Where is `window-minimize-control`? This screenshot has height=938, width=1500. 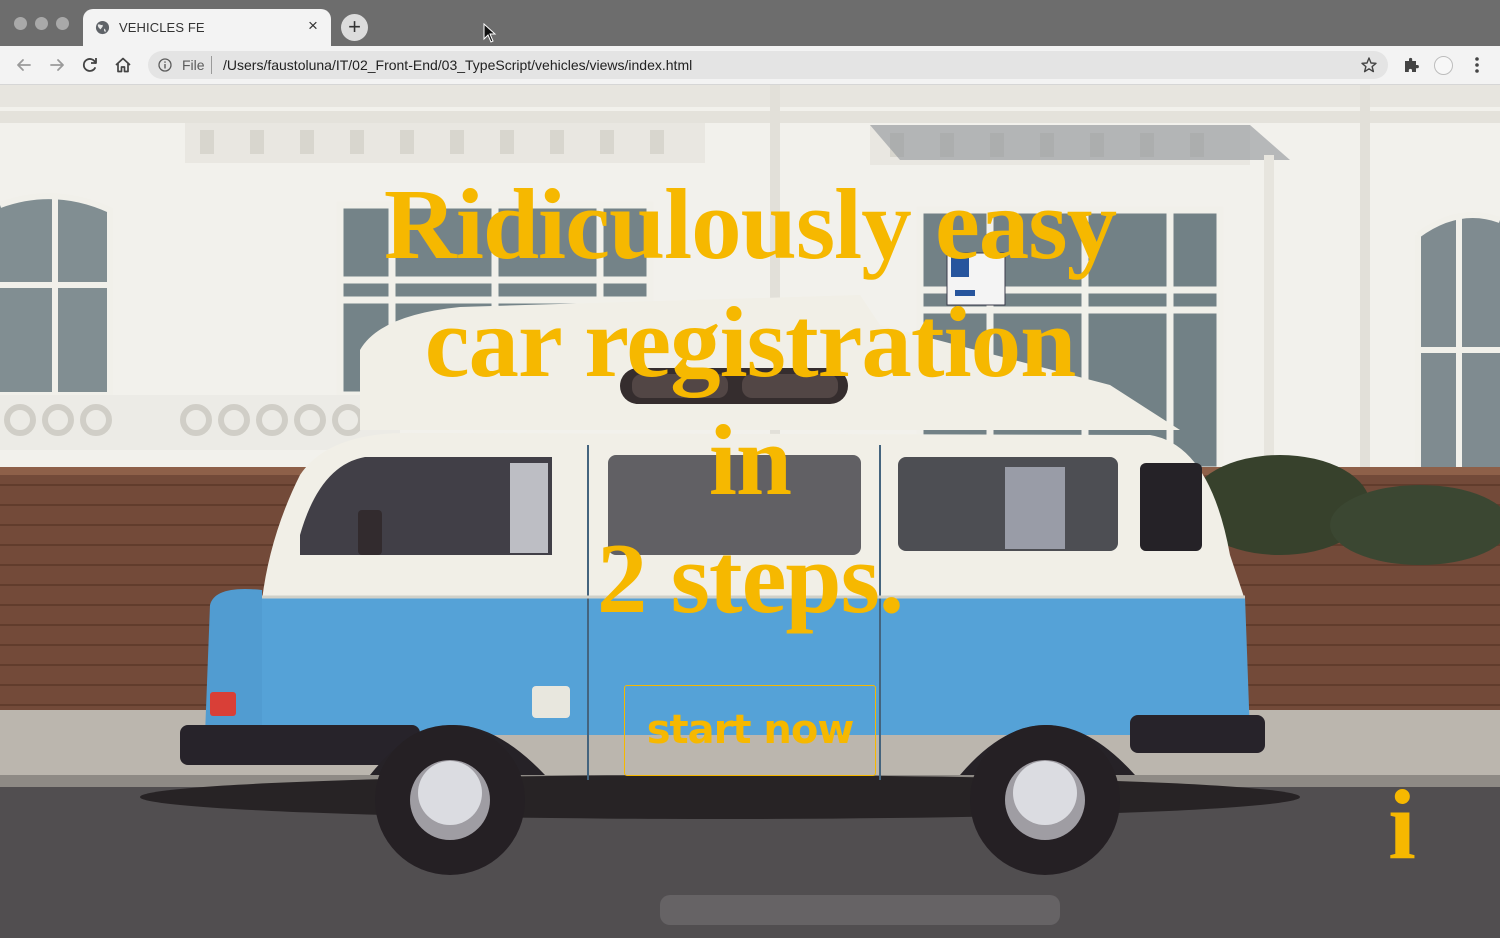 window-minimize-control is located at coordinates (41, 23).